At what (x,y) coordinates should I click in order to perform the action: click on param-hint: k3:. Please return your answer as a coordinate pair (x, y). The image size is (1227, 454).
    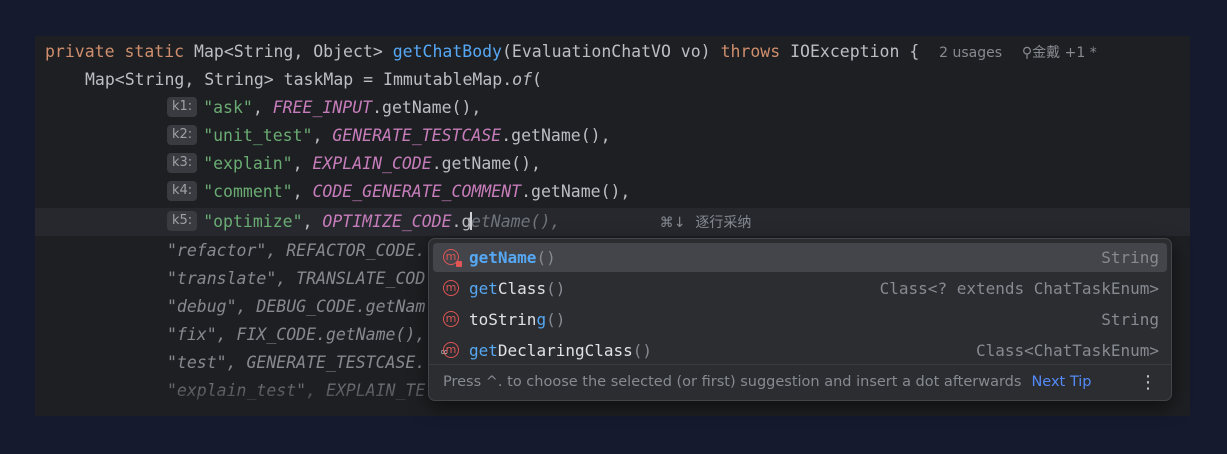
    Looking at the image, I should click on (182, 162).